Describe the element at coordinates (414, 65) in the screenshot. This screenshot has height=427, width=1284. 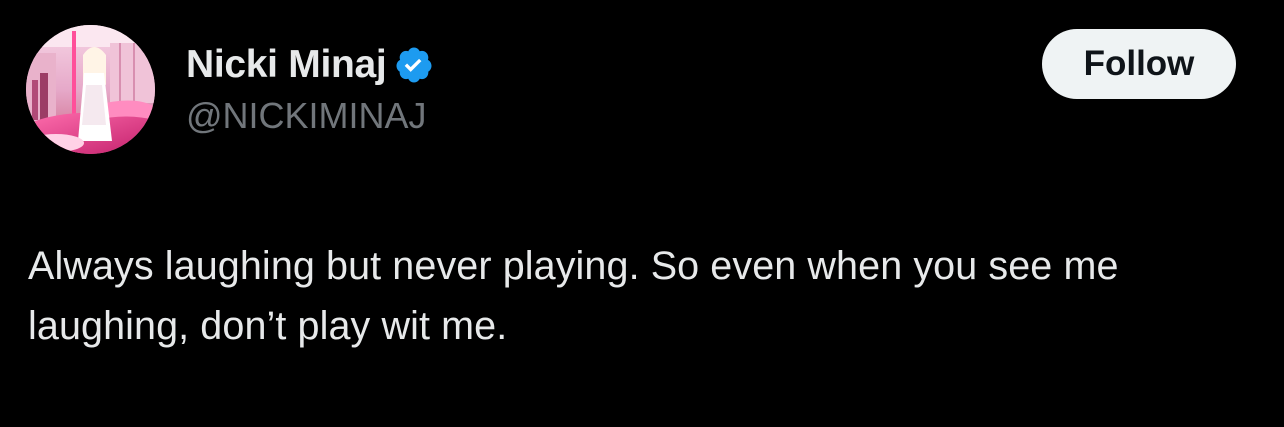
I see `verified-badge-icon` at that location.